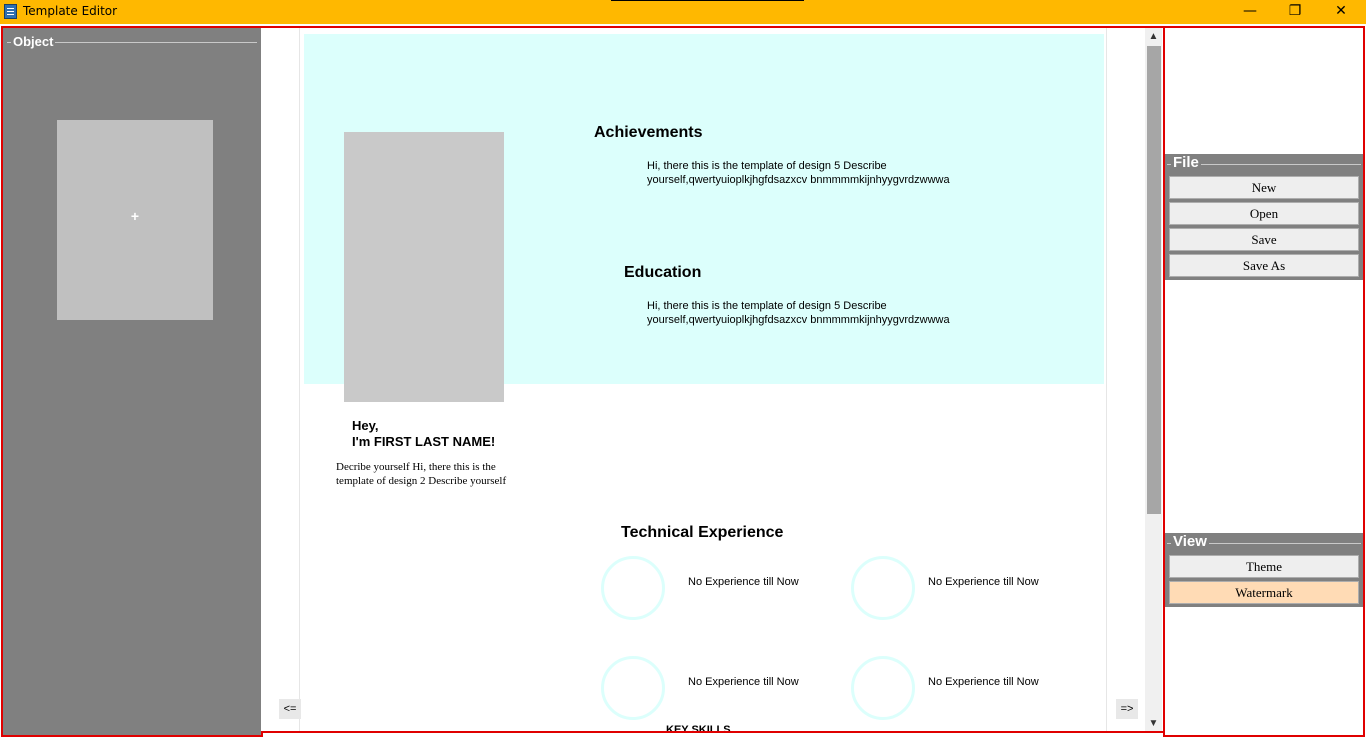  I want to click on window-title: Template Editor, so click(70, 11).